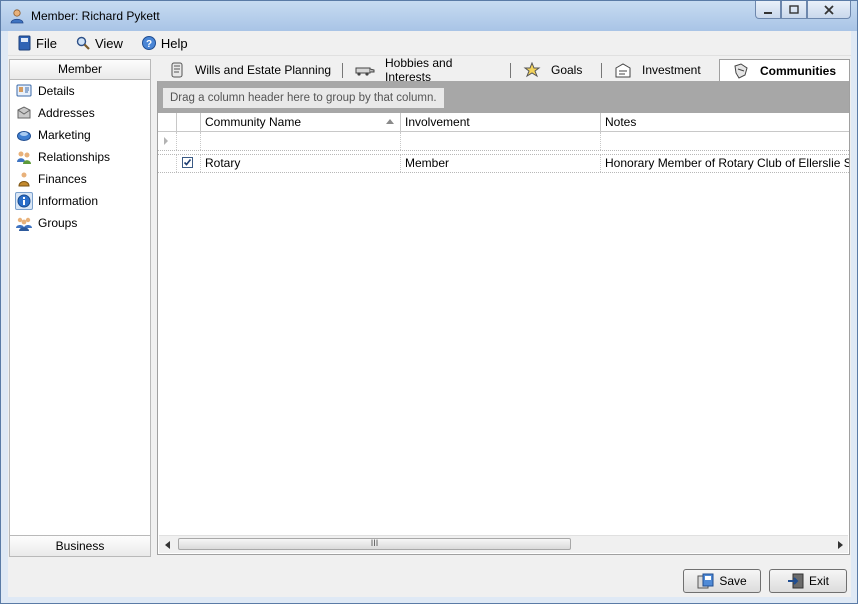 The image size is (858, 604). Describe the element at coordinates (263, 70) in the screenshot. I see `tab-label: Wills and Estate Planning` at that location.